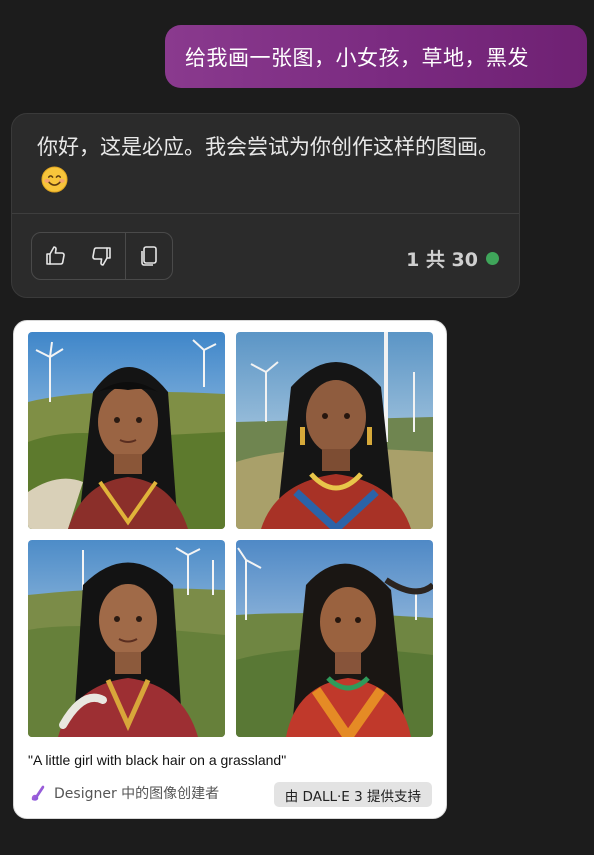  What do you see at coordinates (265, 213) in the screenshot?
I see `bot-card-divider` at bounding box center [265, 213].